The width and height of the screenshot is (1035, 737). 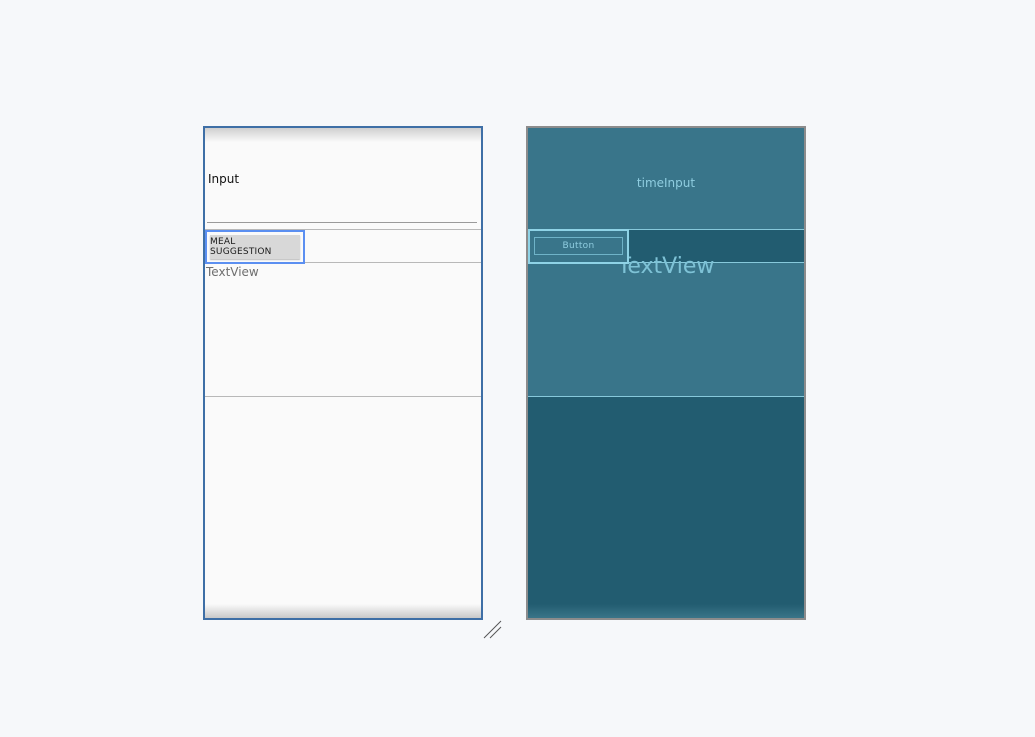 I want to click on design-constraint-line, so click(x=343, y=396).